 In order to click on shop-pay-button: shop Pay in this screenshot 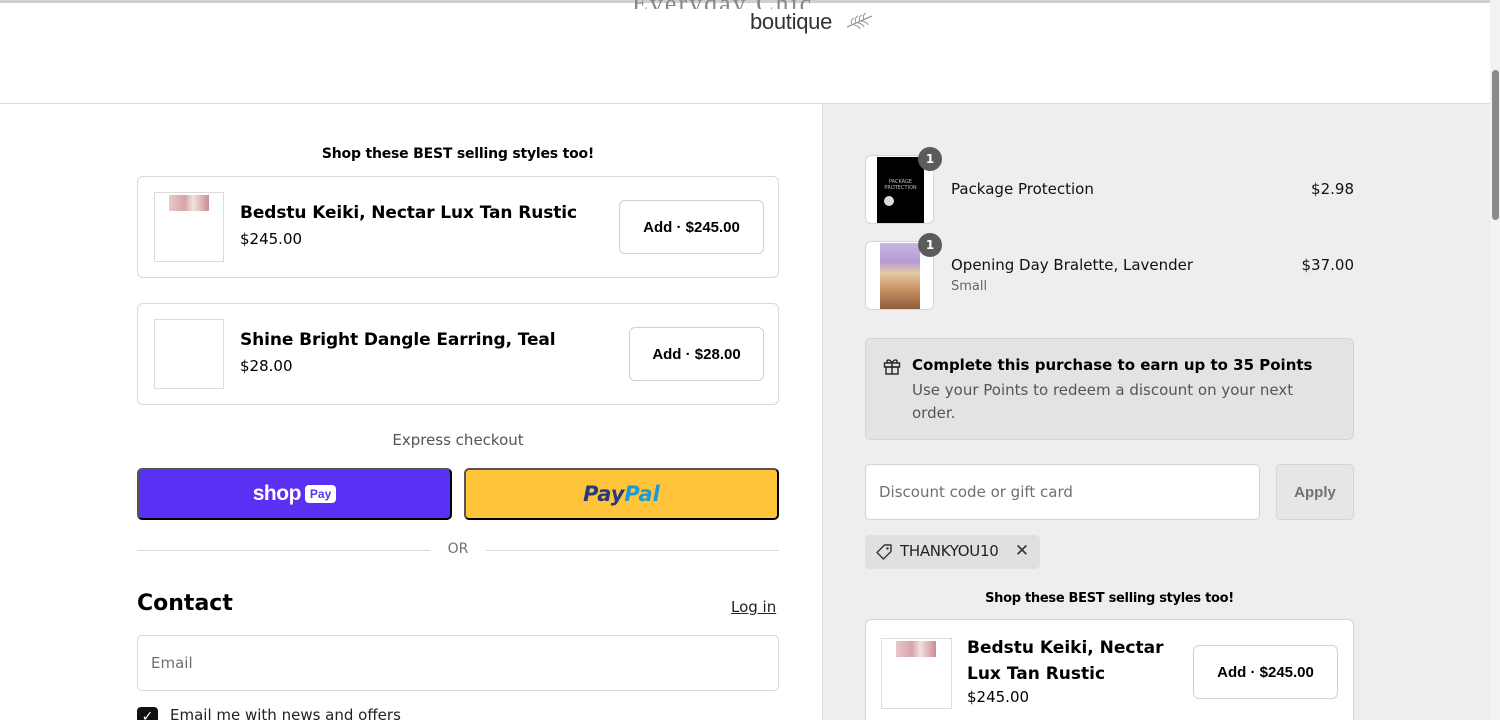, I will do `click(294, 494)`.